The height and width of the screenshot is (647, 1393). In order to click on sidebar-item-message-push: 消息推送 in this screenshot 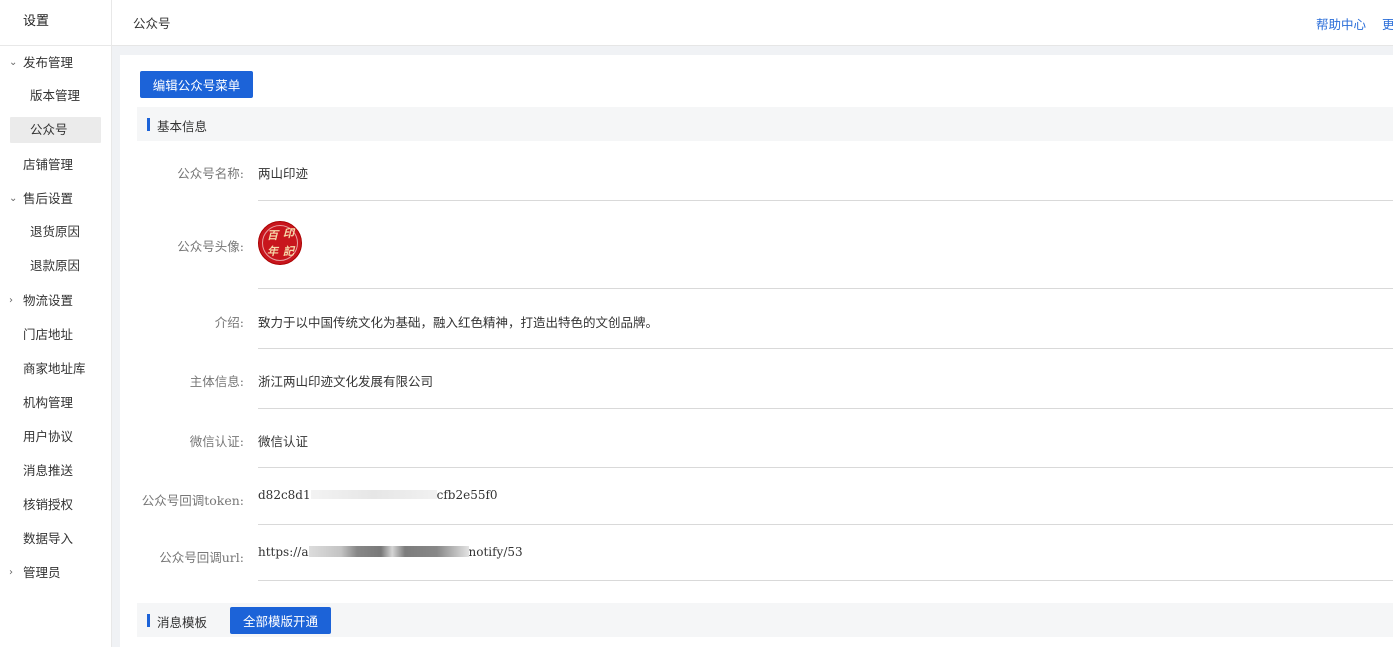, I will do `click(55, 471)`.